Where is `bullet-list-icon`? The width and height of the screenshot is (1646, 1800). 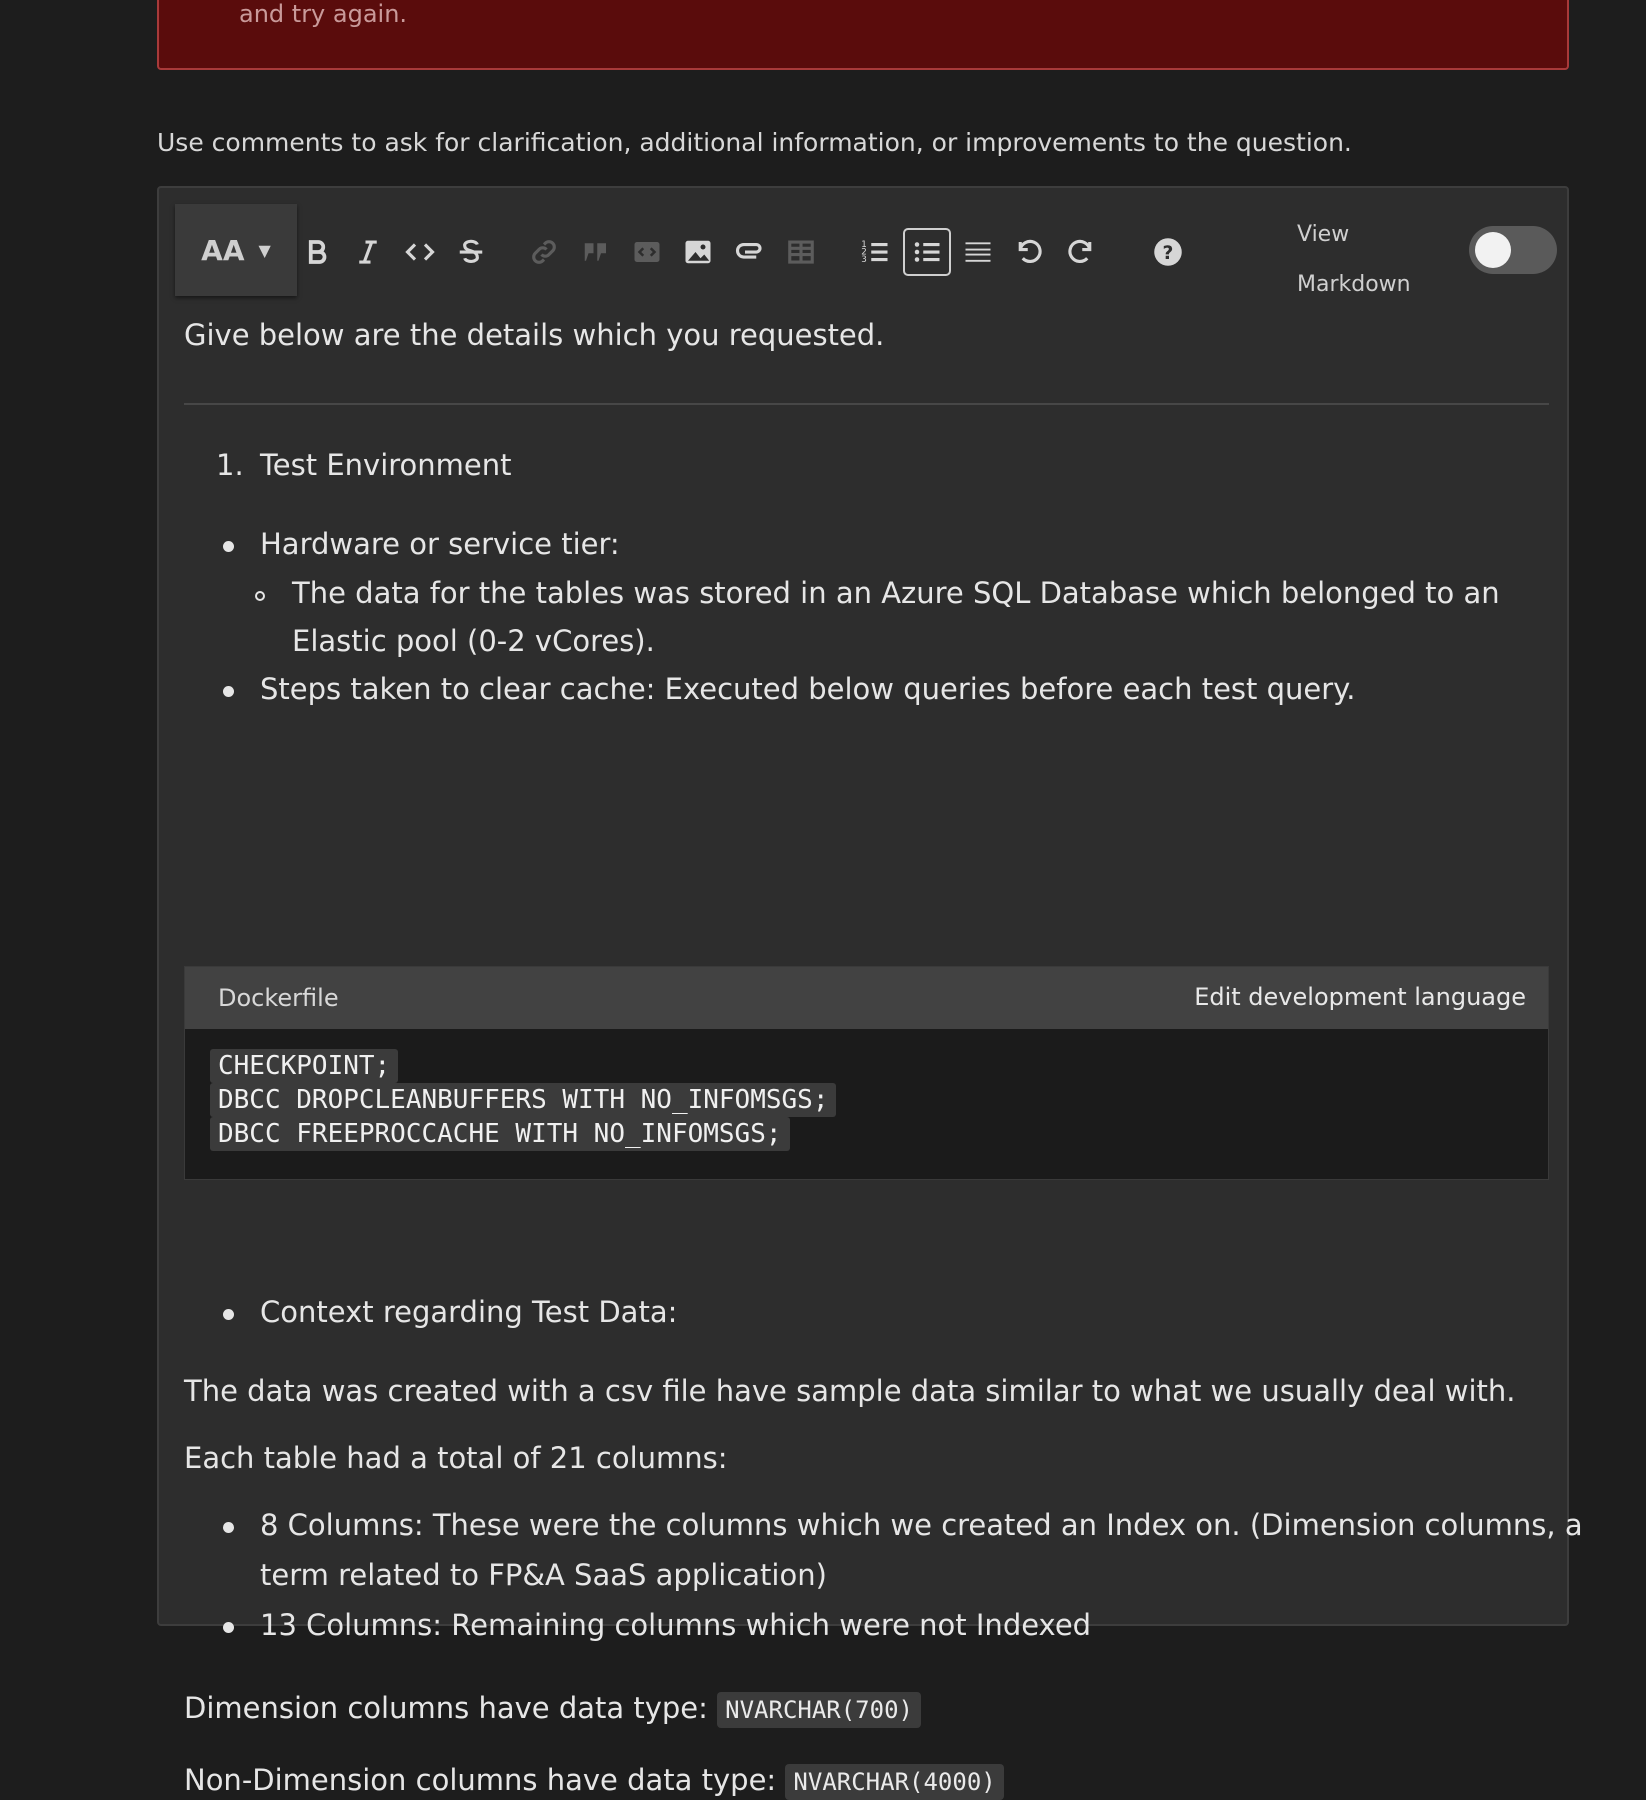 bullet-list-icon is located at coordinates (927, 252).